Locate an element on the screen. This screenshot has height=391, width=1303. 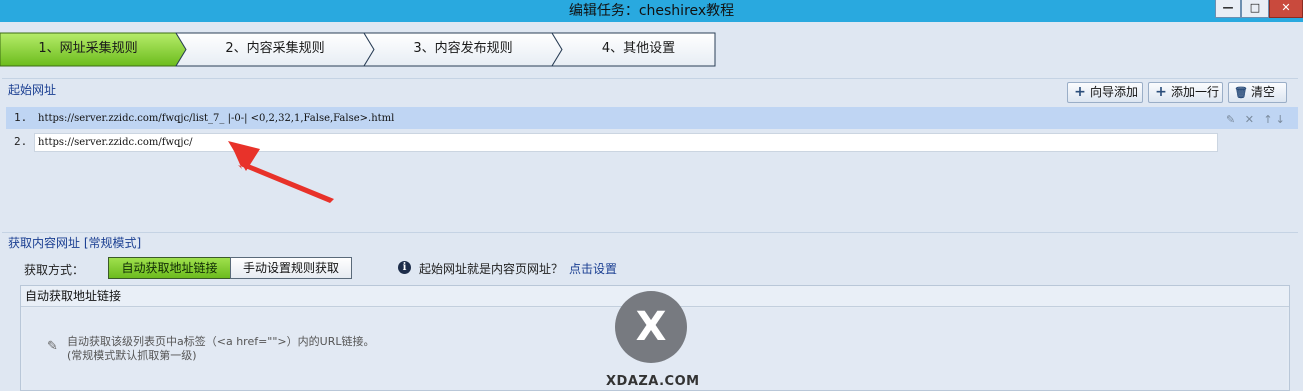
watermark-logo: X is located at coordinates (651, 327).